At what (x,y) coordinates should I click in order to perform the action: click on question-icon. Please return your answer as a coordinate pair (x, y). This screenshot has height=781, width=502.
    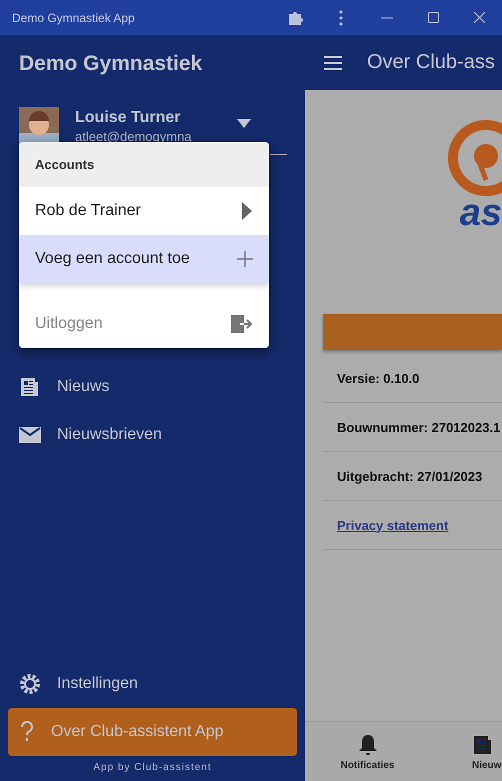
    Looking at the image, I should click on (27, 732).